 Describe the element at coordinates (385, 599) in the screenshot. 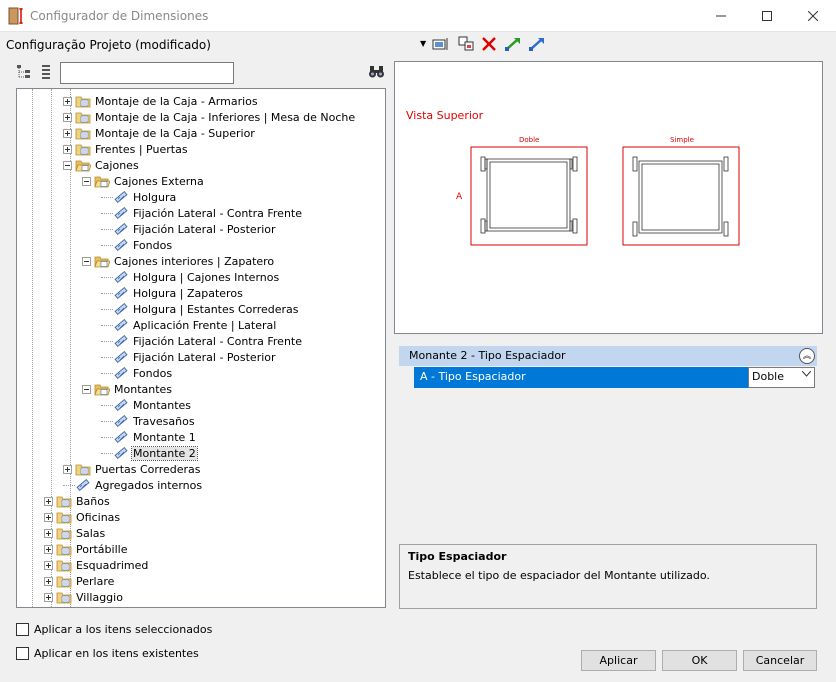

I see `scroll-down-icon: ▼` at that location.